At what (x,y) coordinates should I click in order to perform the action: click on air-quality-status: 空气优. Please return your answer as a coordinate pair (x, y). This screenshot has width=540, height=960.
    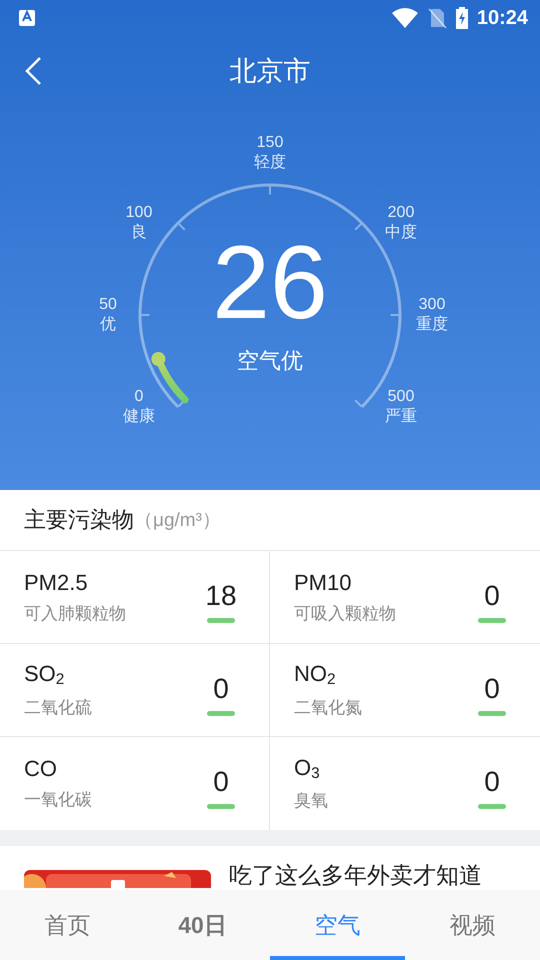
    Looking at the image, I should click on (270, 361).